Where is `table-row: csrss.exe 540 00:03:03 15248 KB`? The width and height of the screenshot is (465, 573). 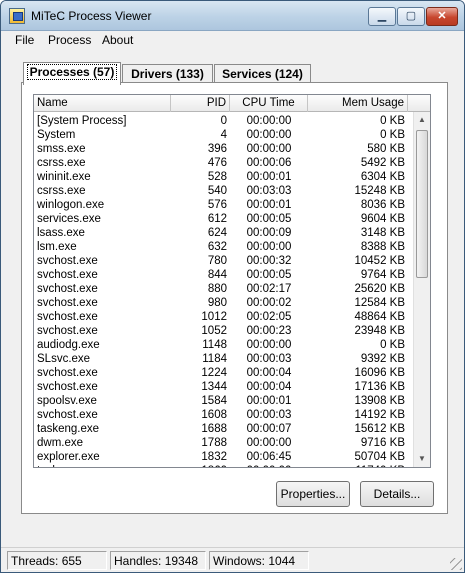 table-row: csrss.exe 540 00:03:03 15248 KB is located at coordinates (224, 191).